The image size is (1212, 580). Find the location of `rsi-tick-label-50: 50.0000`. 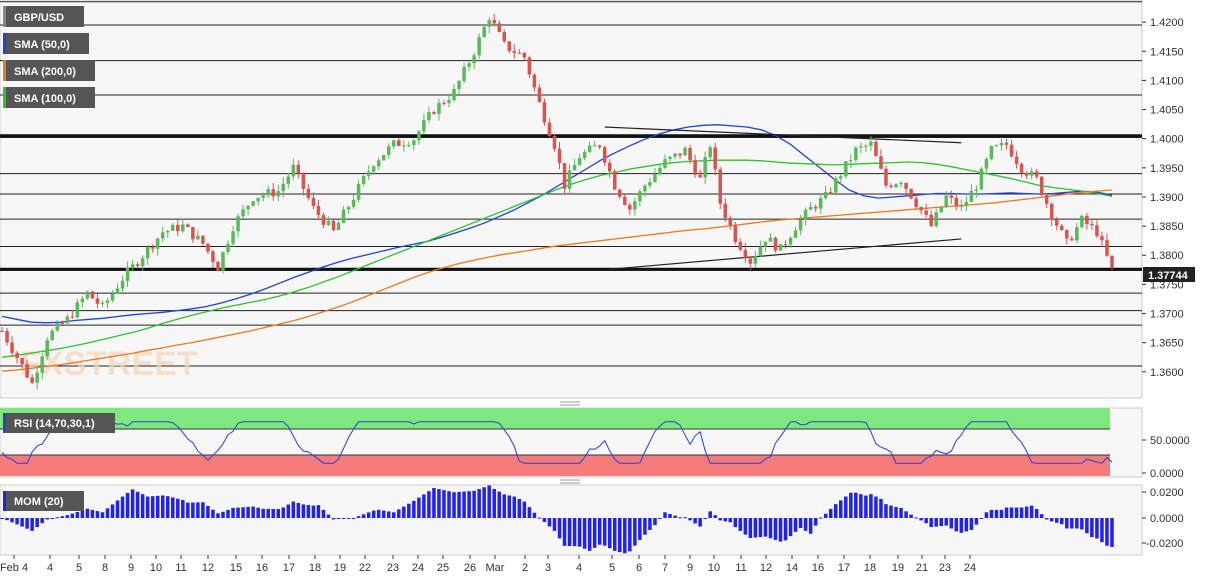

rsi-tick-label-50: 50.0000 is located at coordinates (1170, 441).